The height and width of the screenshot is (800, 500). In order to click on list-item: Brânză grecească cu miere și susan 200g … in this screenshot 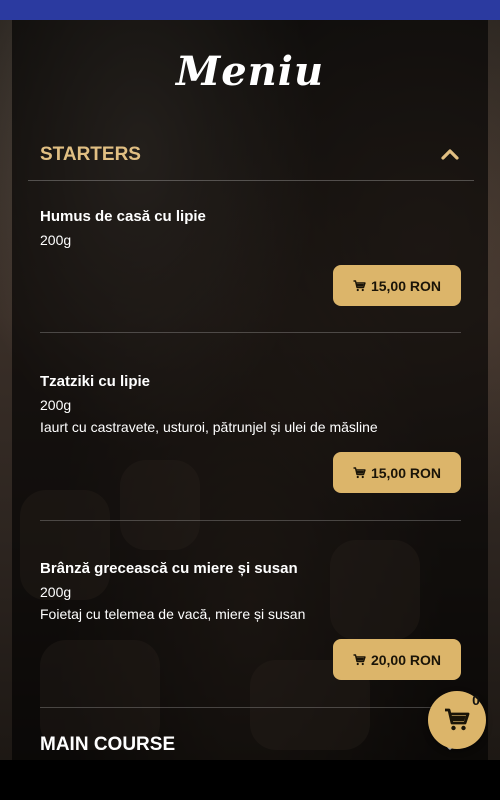, I will do `click(250, 620)`.